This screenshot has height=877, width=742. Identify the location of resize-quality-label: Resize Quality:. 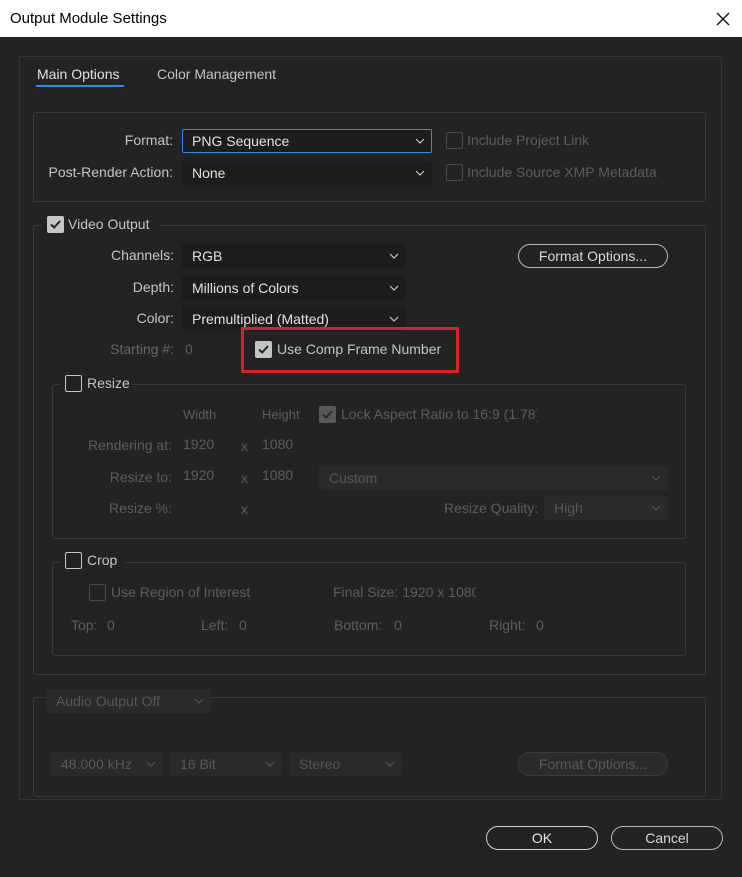
(491, 508).